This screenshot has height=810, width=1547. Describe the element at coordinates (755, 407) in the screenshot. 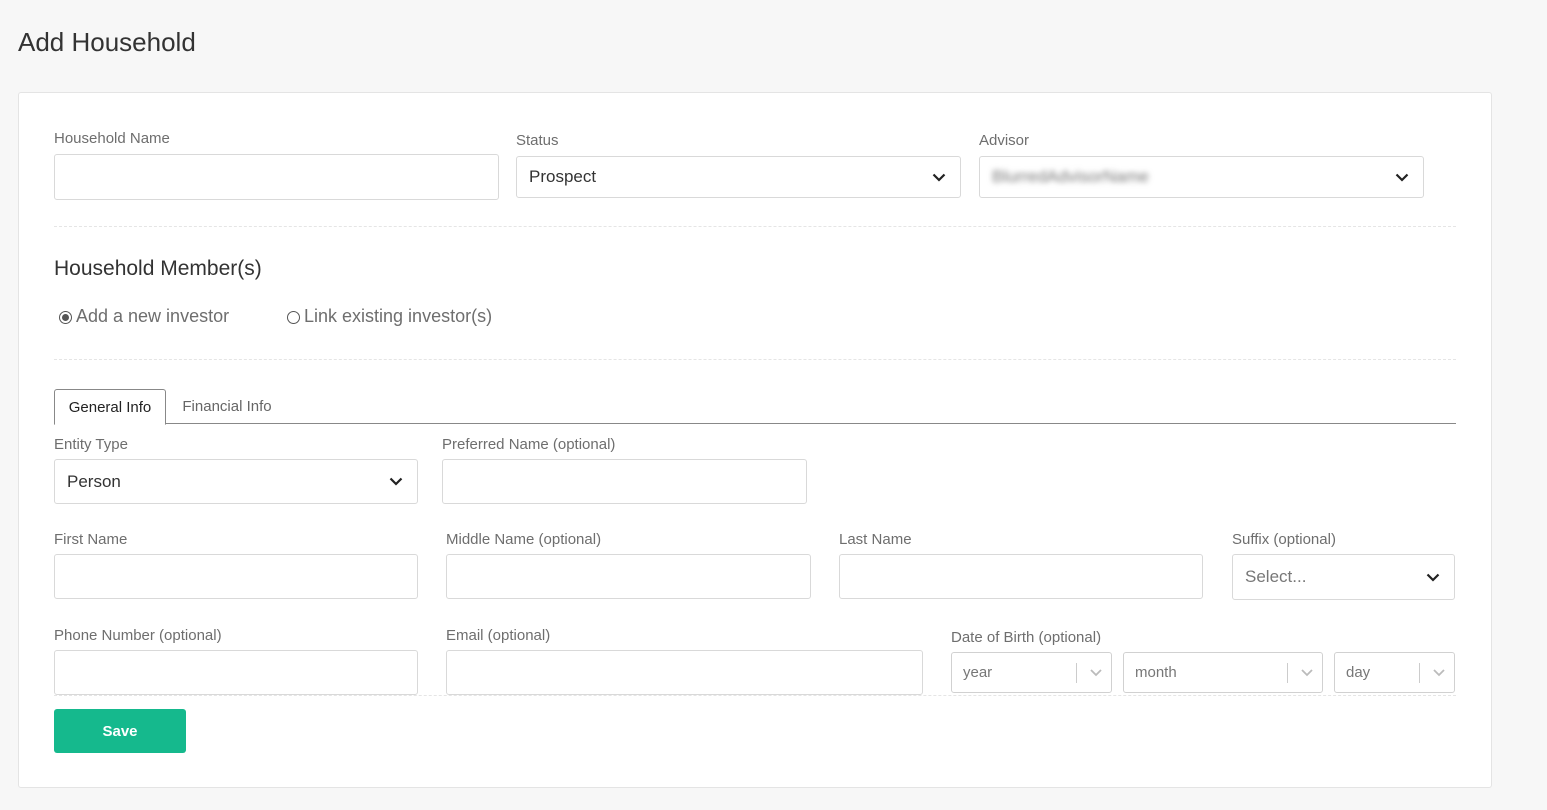

I see `tab-bar: General Info Financial Info` at that location.